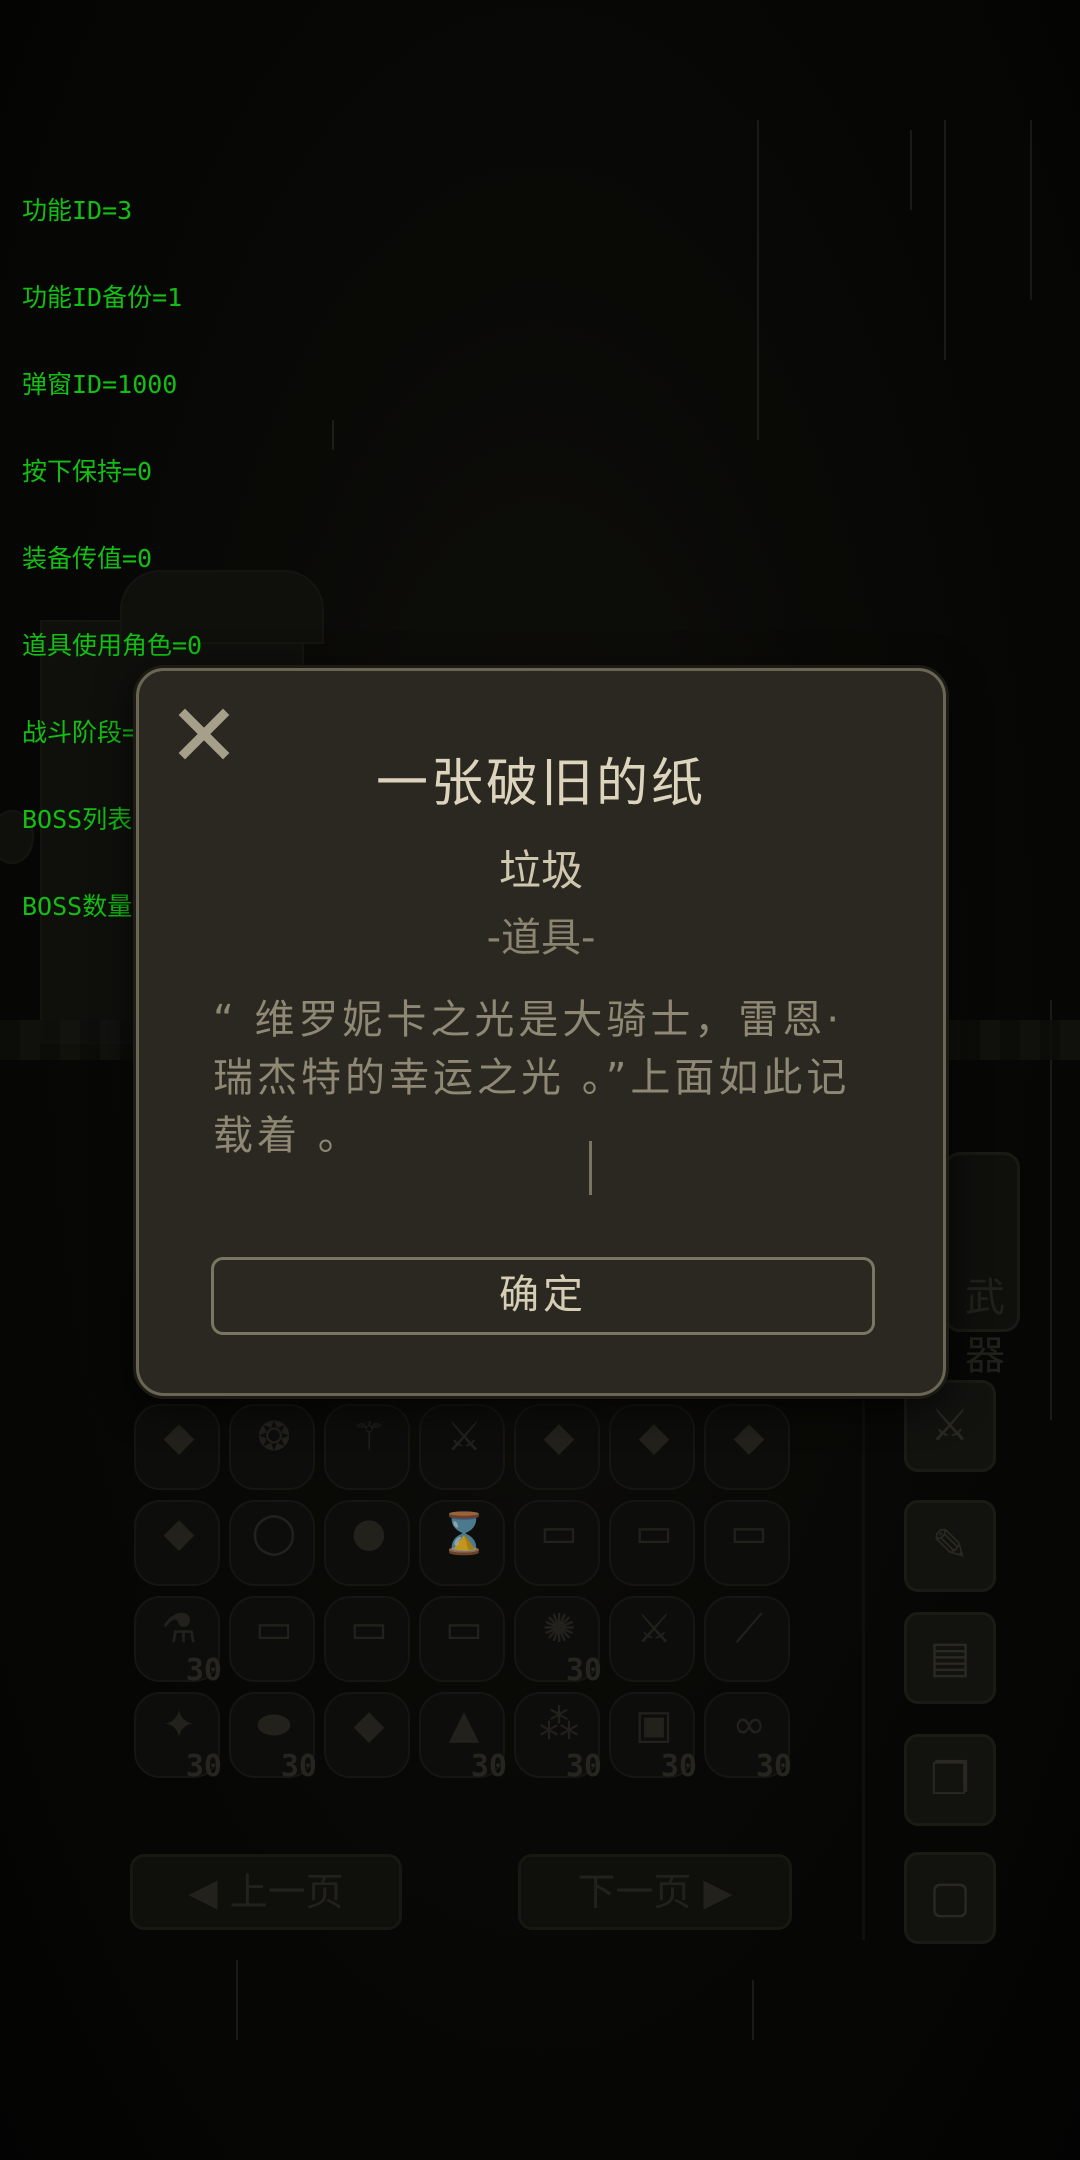  Describe the element at coordinates (532, 1078) in the screenshot. I see `item-description: “ 维罗妮卡之光是大骑士，雷恩·瑞杰特的幸运之光 。”上面如此记载着 。` at that location.